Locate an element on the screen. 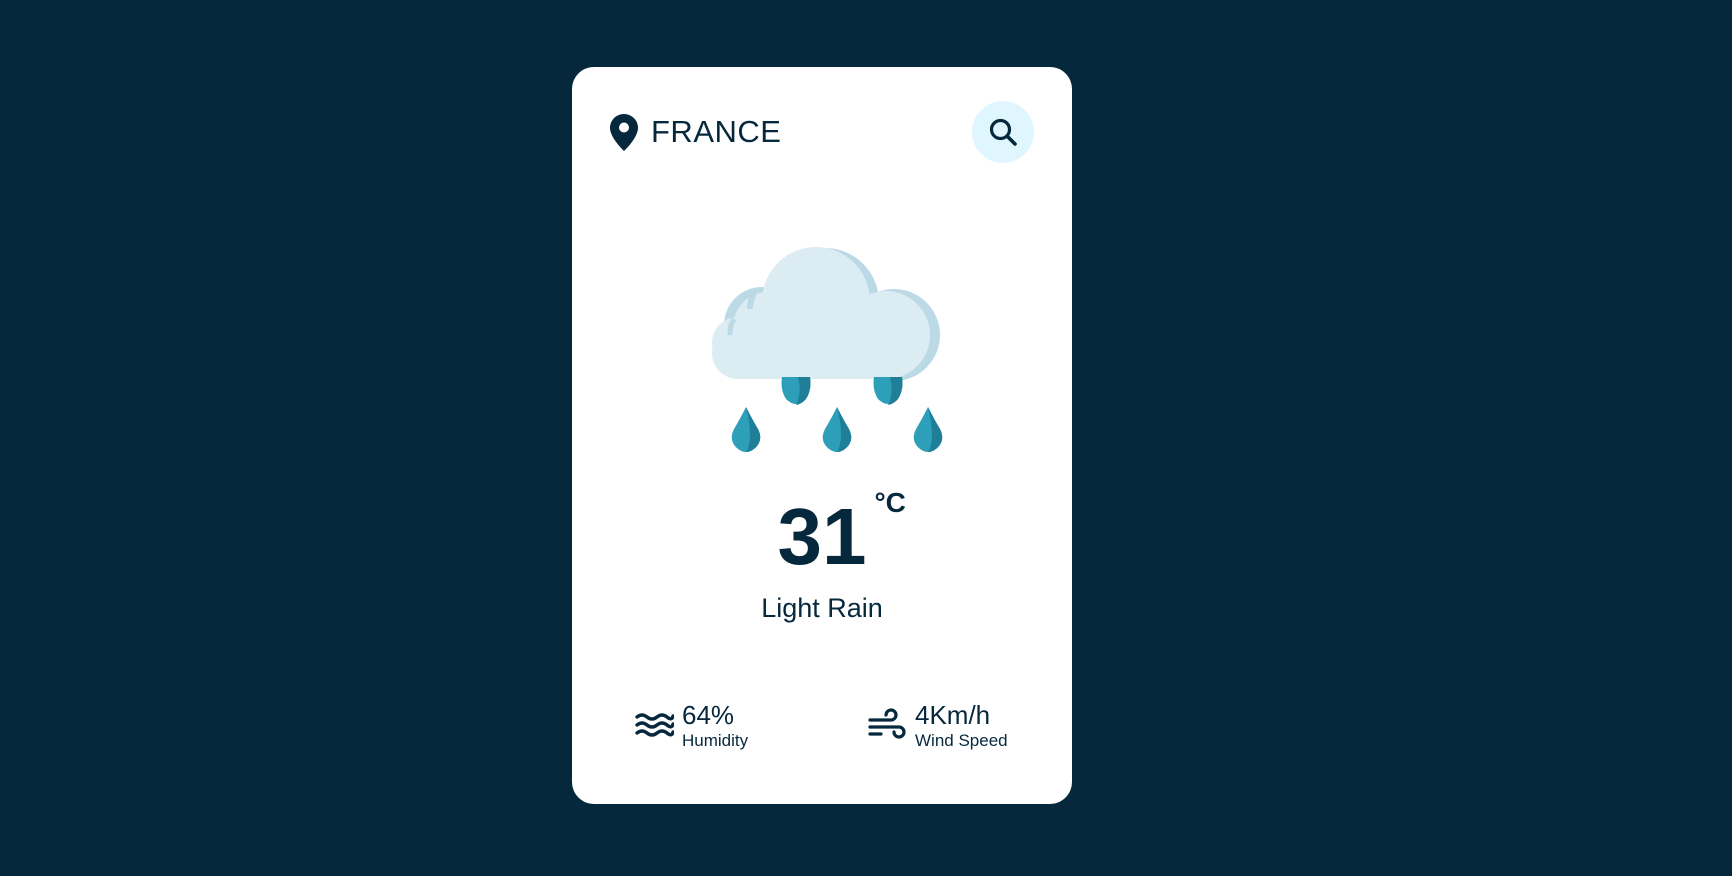 The height and width of the screenshot is (876, 1732). search-icon is located at coordinates (1003, 132).